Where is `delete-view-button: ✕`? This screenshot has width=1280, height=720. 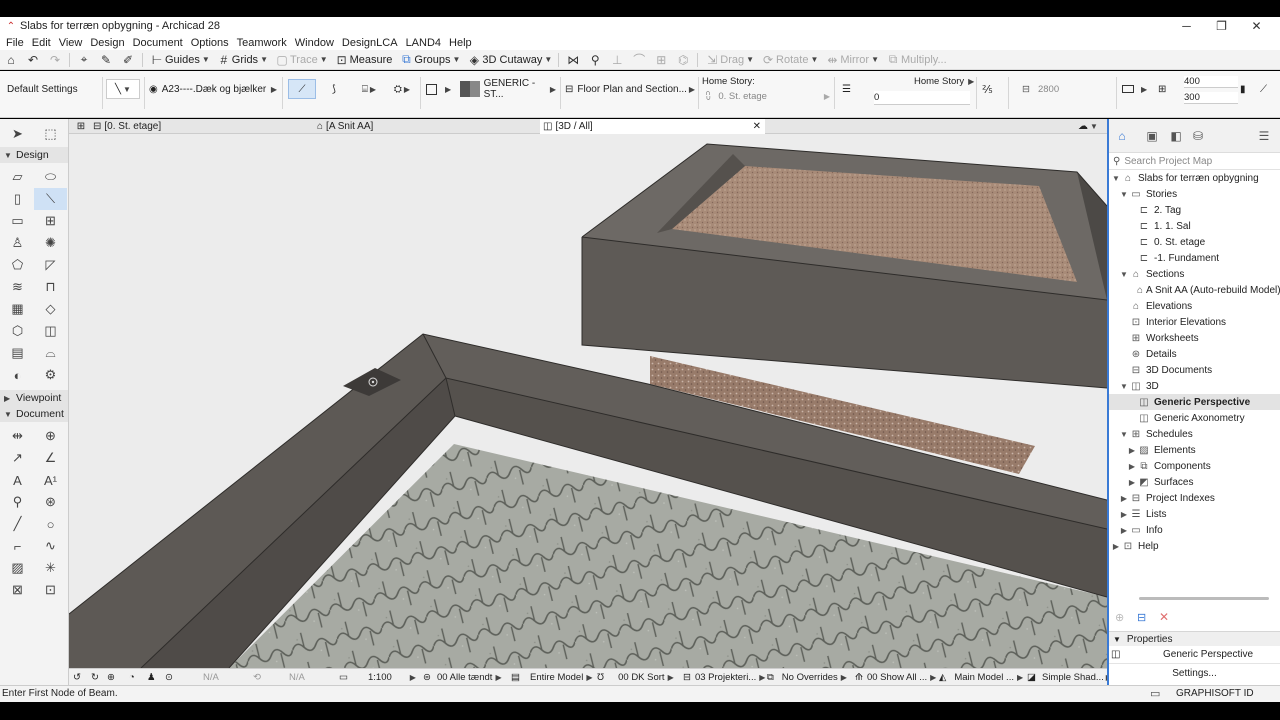
delete-view-button: ✕ is located at coordinates (1164, 617).